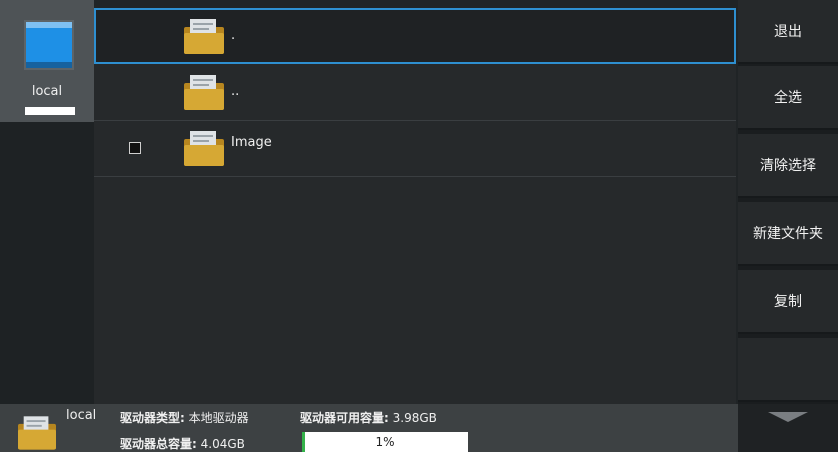  I want to click on file-row-current-dir: ., so click(415, 36).